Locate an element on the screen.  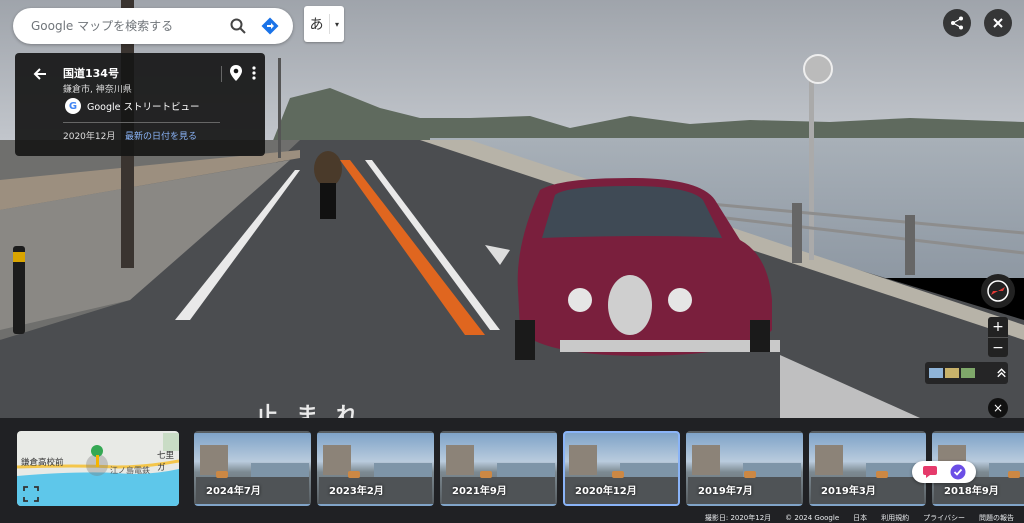
footer-privacy-link: プライバシー is located at coordinates (944, 518).